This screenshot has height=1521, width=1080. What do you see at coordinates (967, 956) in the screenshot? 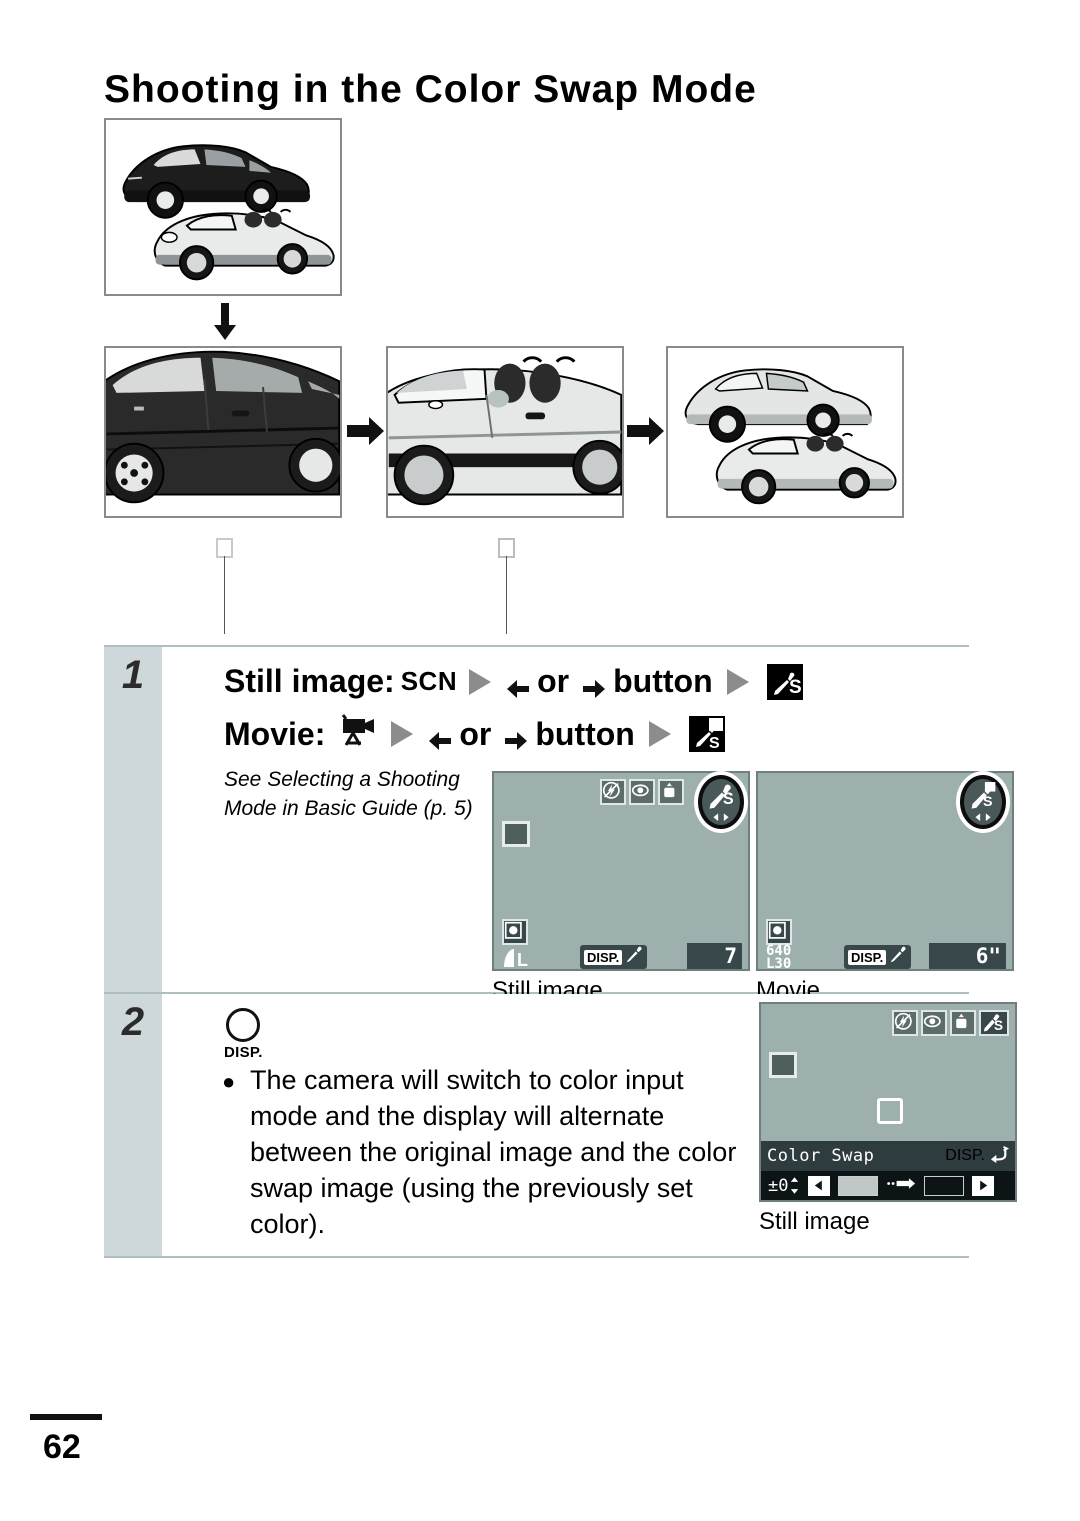
I see `time-remaining: 6"` at bounding box center [967, 956].